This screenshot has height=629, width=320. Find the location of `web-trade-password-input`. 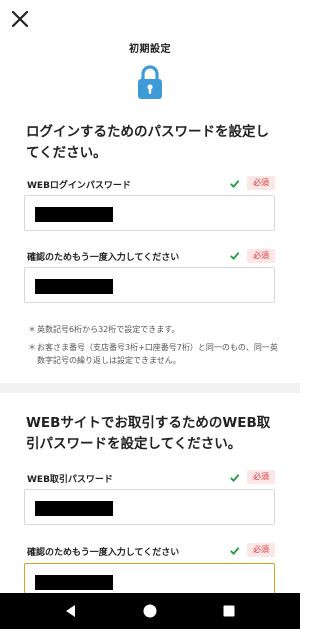

web-trade-password-input is located at coordinates (149, 507).